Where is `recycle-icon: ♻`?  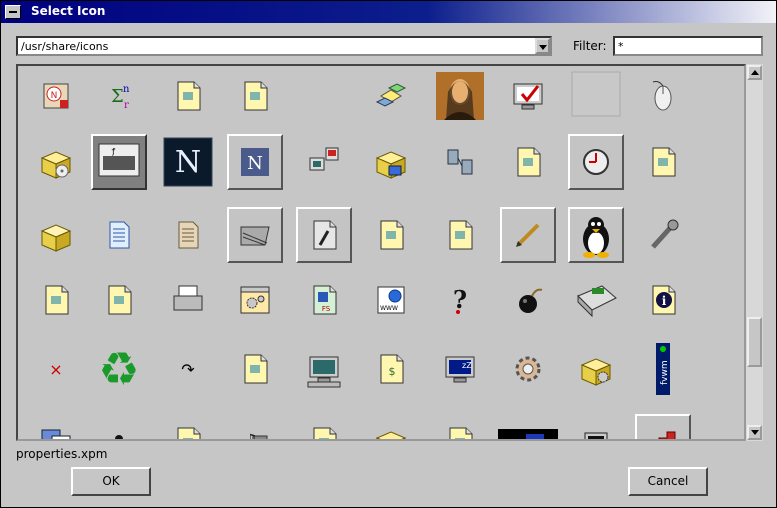 recycle-icon: ♻ is located at coordinates (118, 369).